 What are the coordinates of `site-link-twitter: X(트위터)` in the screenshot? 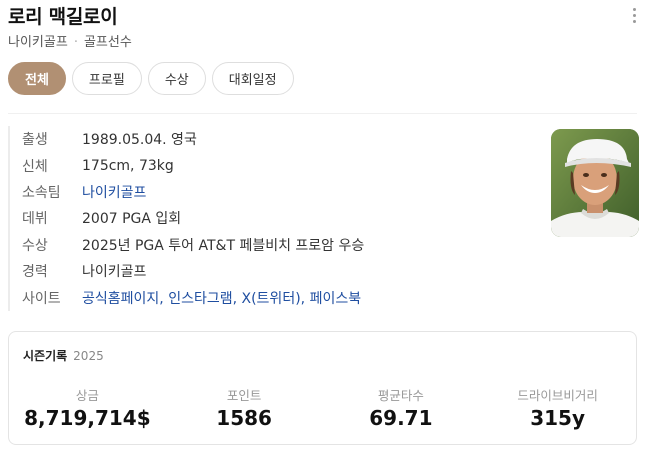 It's located at (271, 299).